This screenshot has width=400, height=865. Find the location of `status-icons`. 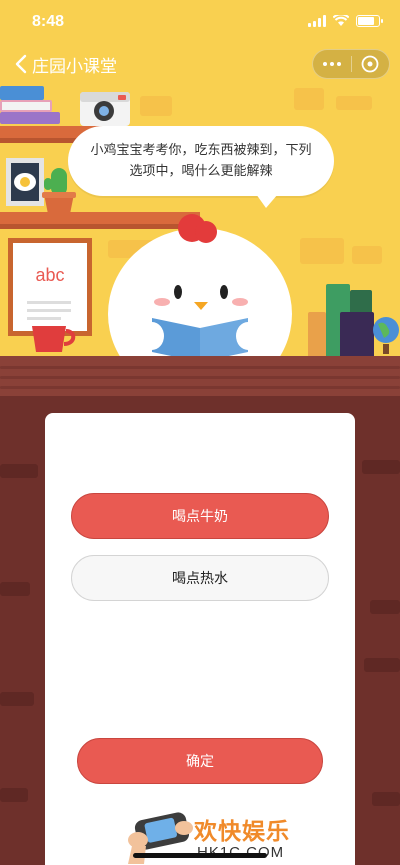

status-icons is located at coordinates (345, 21).